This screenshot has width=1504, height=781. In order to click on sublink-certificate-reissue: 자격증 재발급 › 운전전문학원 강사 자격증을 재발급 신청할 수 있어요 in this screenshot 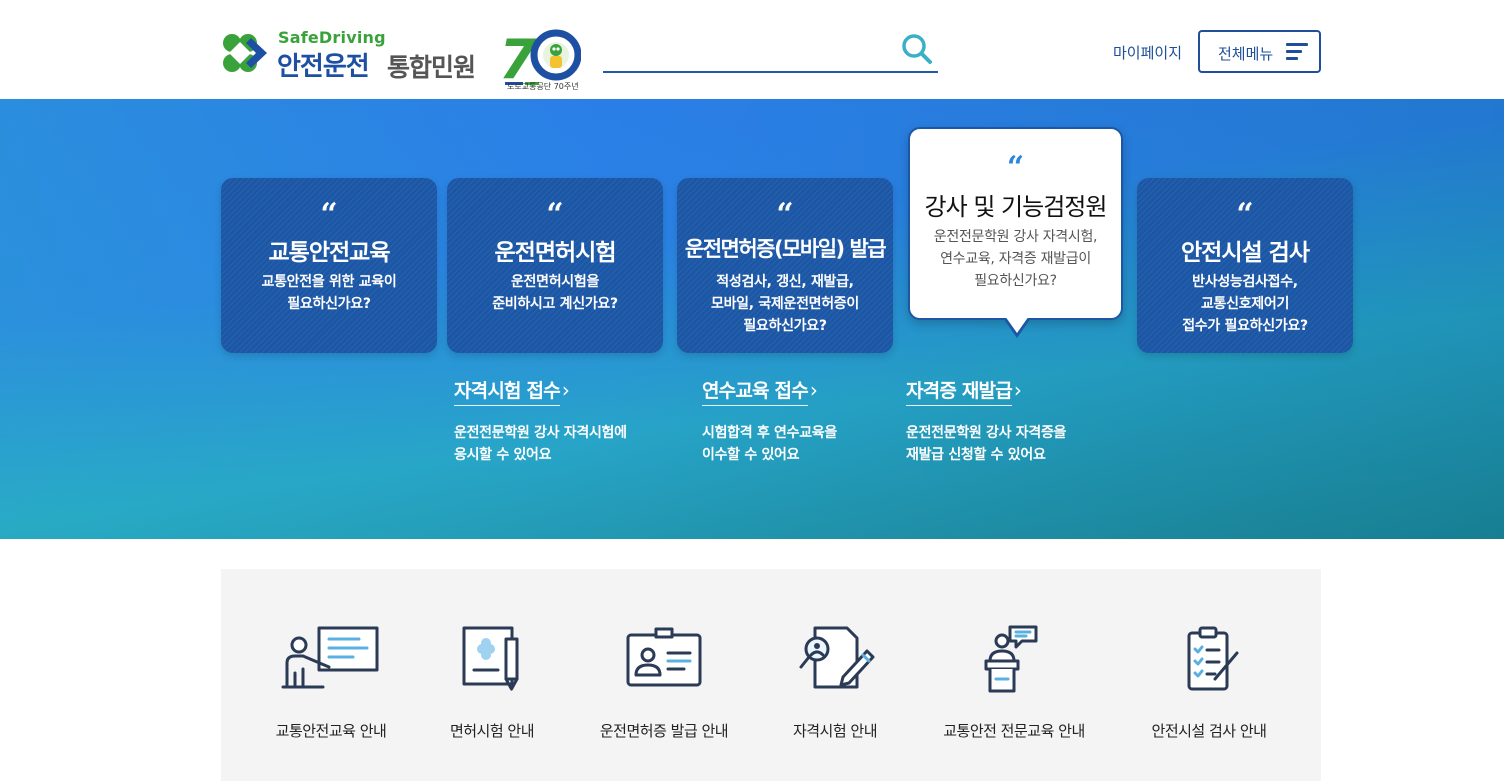, I will do `click(986, 421)`.